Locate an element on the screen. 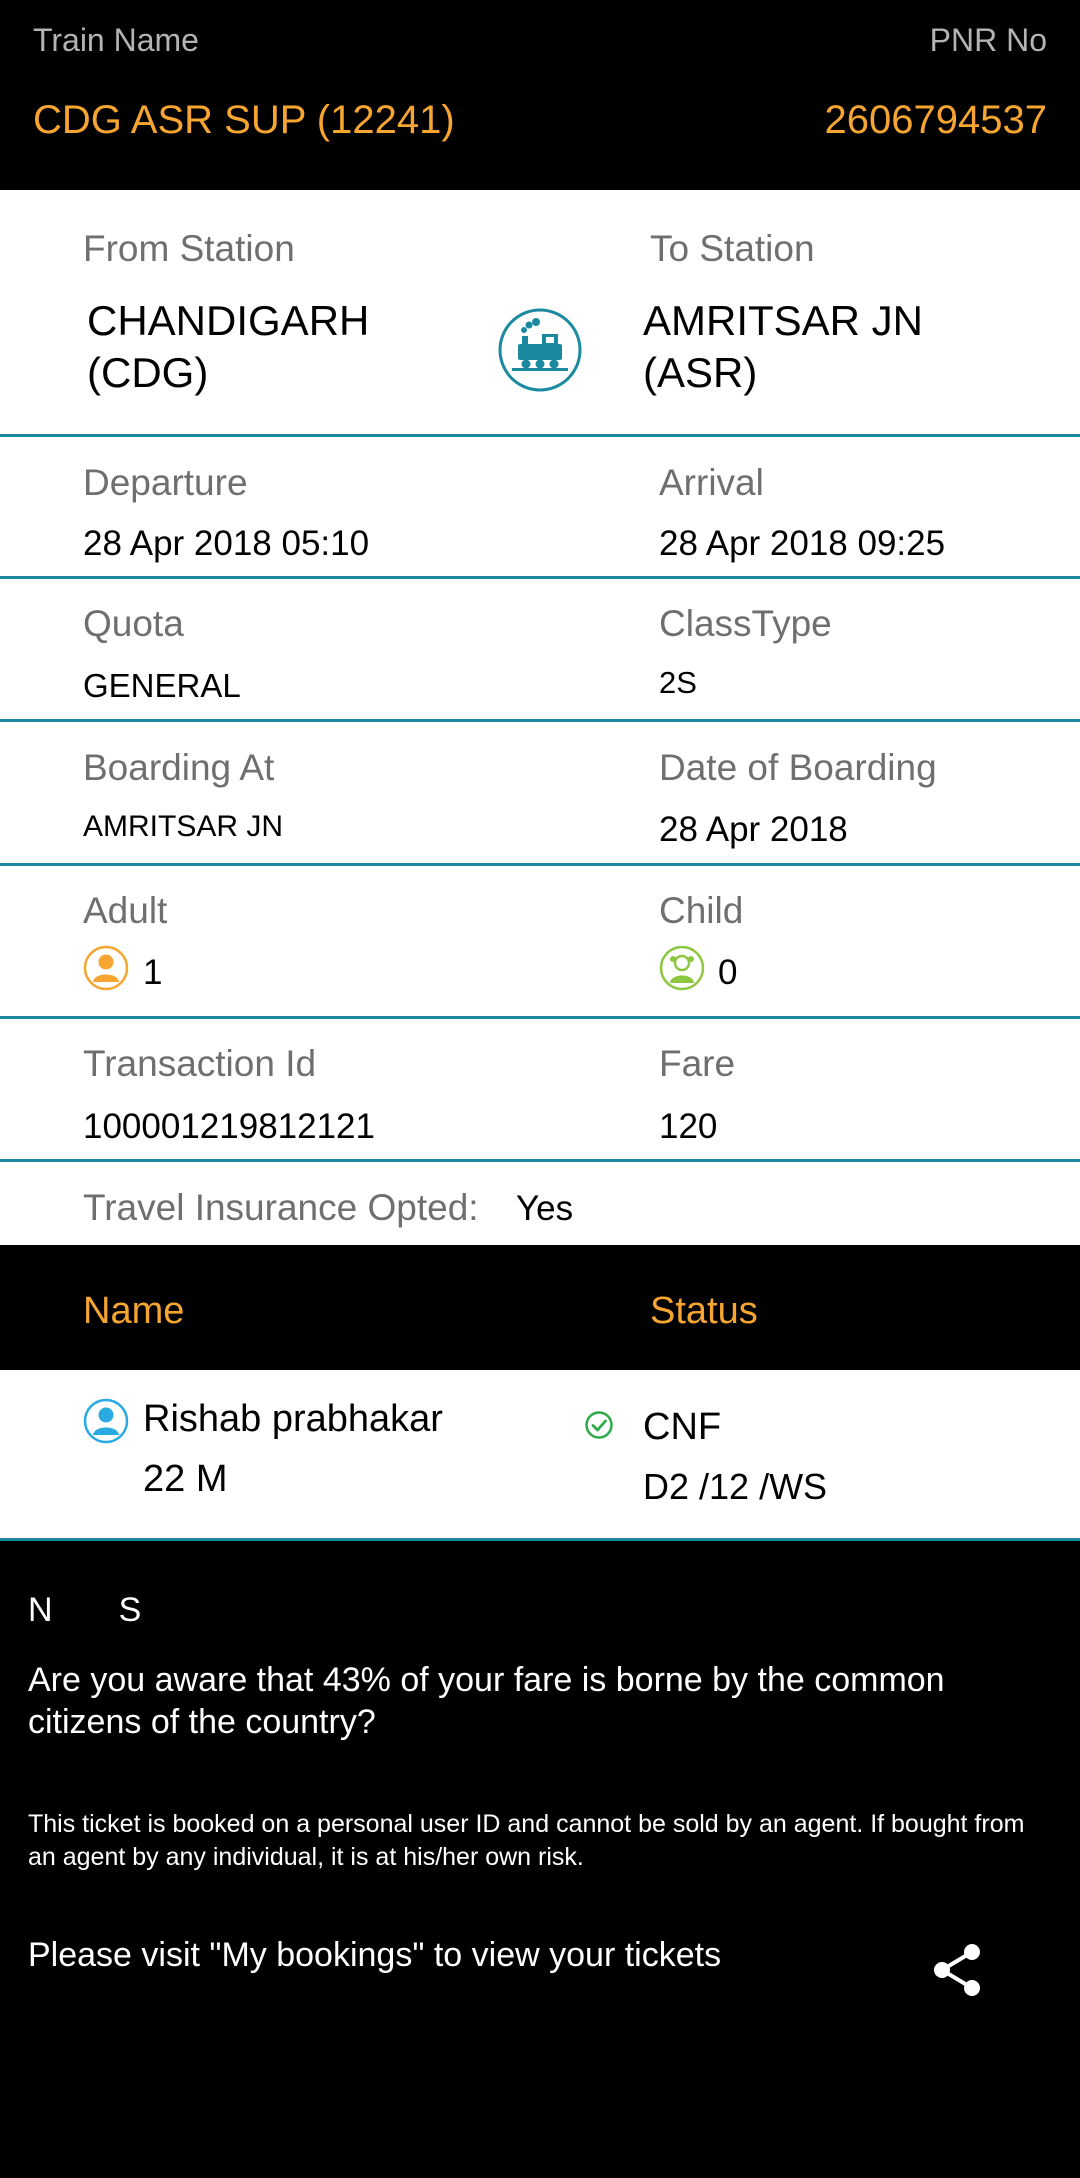  to-station: AMRITSAR JN (ASR) is located at coordinates (823, 347).